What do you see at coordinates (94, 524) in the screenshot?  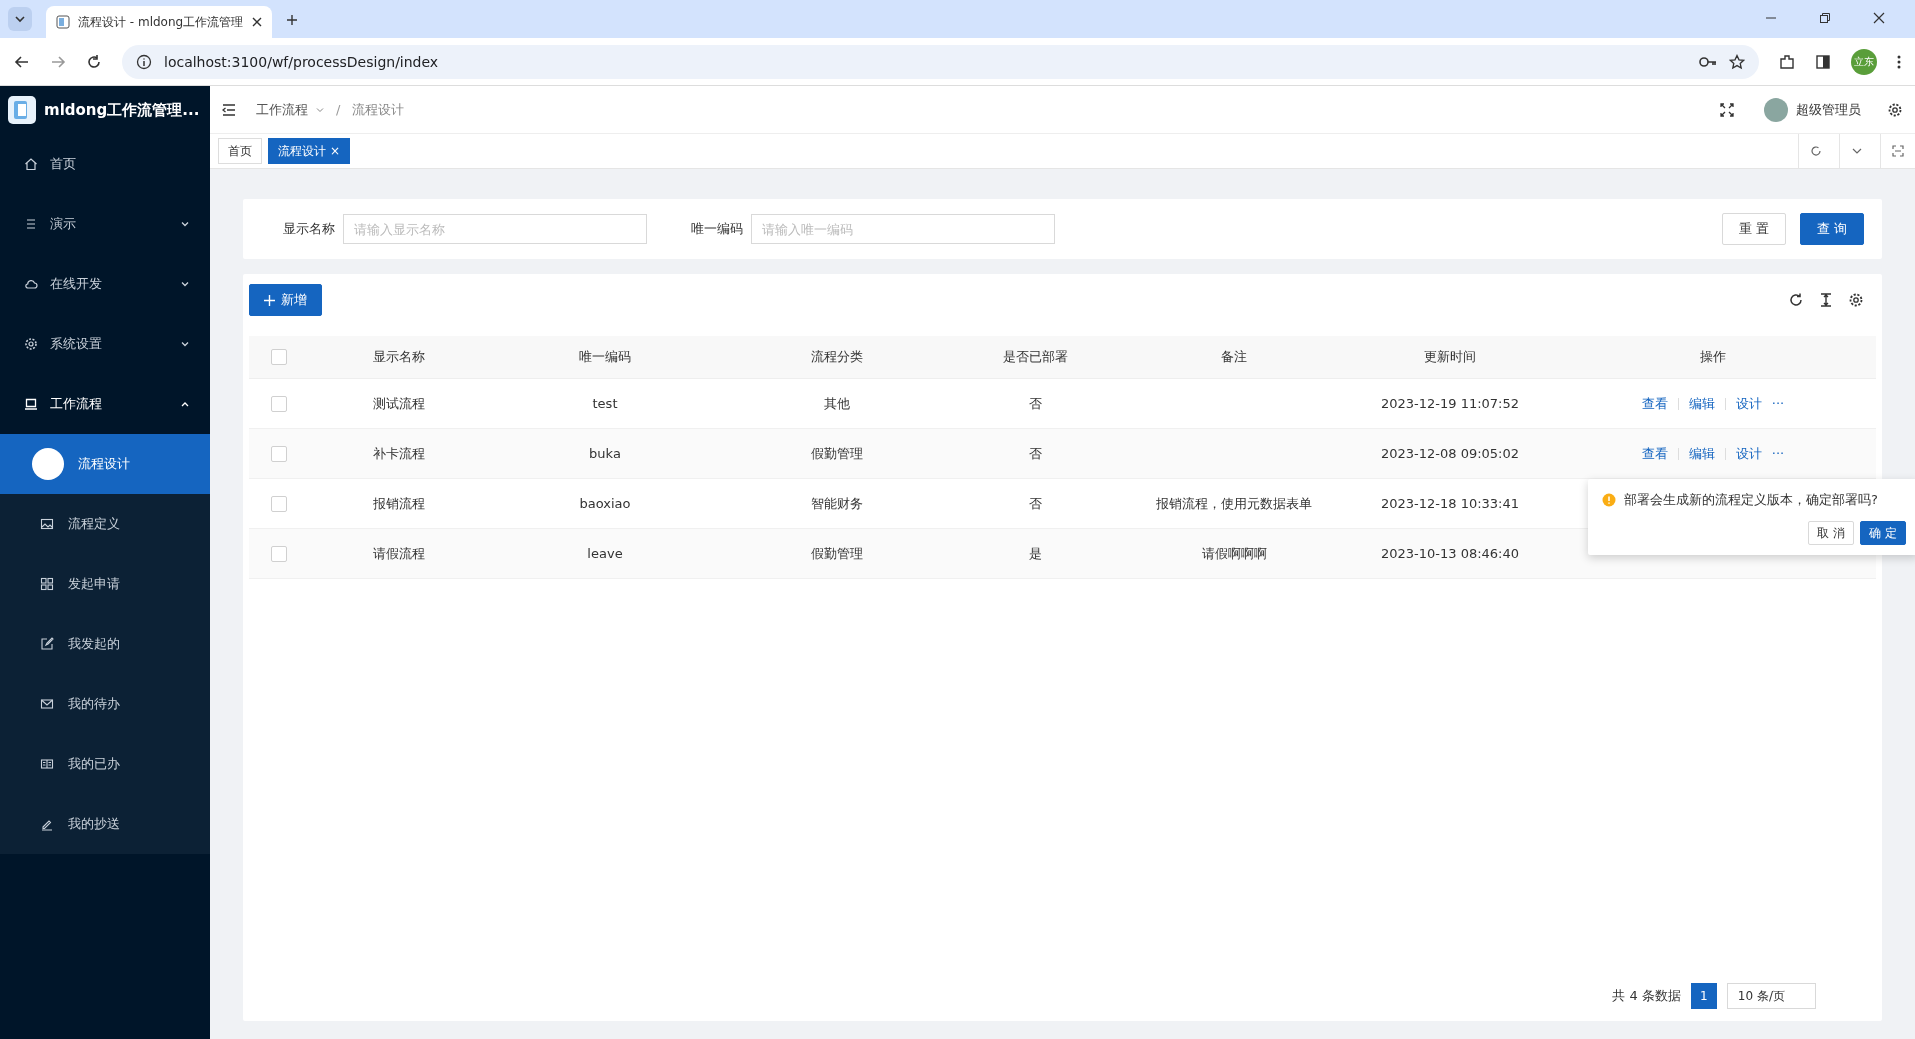 I see `submenu-label: 流程定义` at bounding box center [94, 524].